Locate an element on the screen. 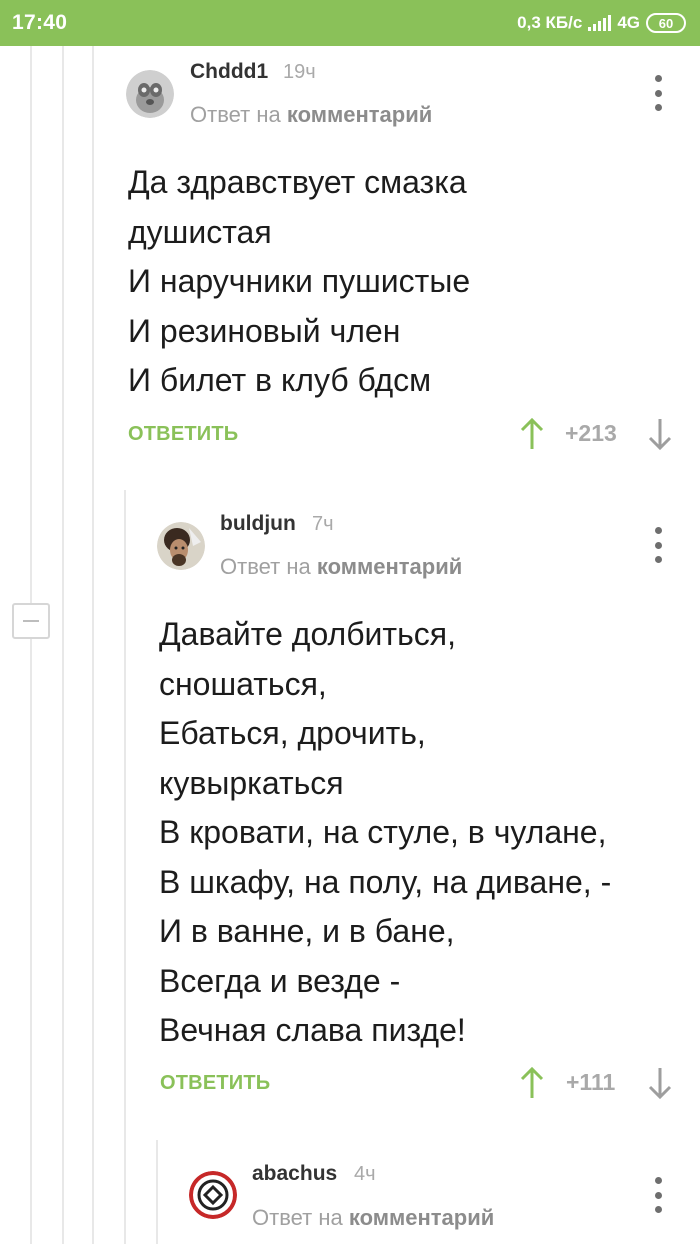  comment-time: 4ч is located at coordinates (365, 1174).